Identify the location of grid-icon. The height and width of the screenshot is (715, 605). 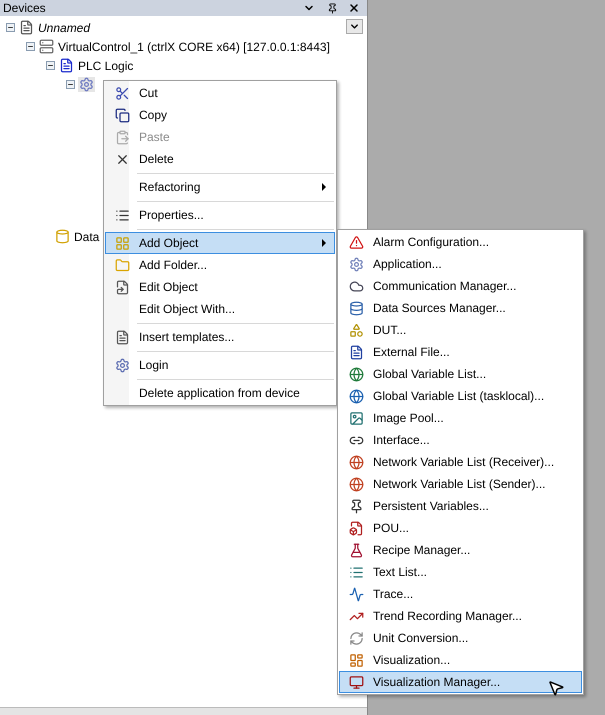
(122, 243).